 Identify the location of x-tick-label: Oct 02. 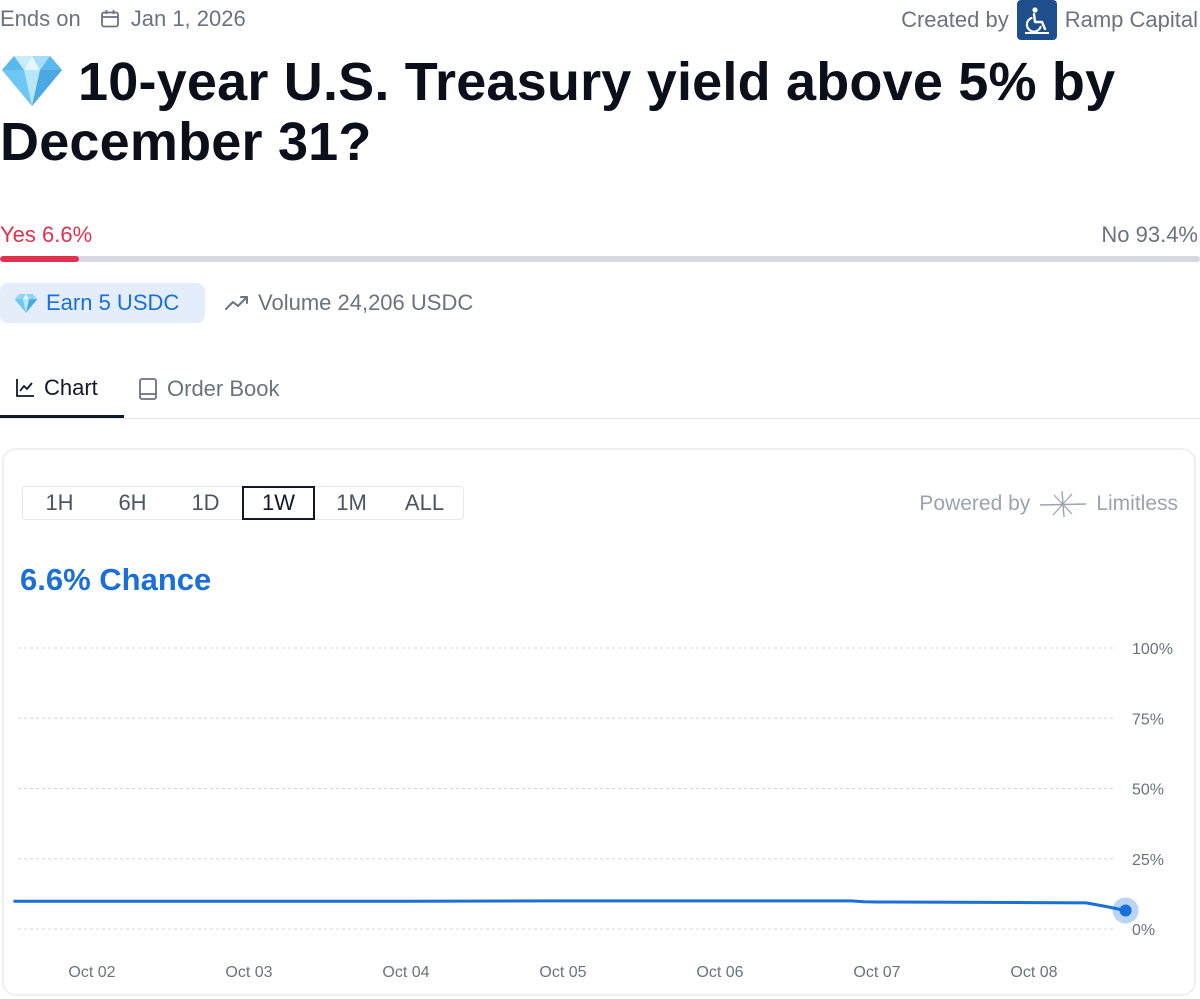
(91, 972).